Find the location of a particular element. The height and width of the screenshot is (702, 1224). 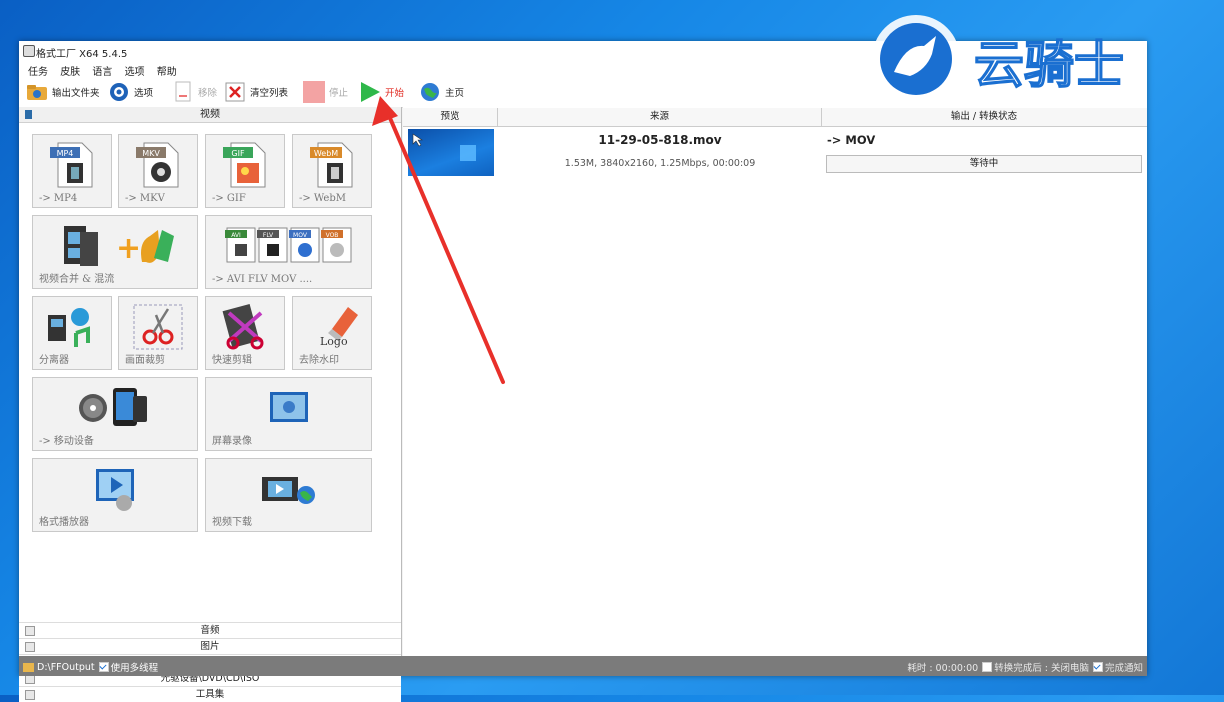

player-icon is located at coordinates (115, 489).